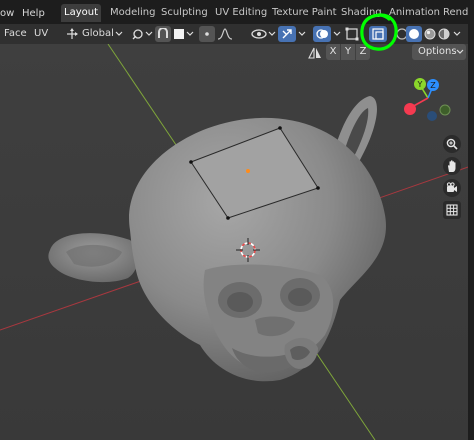 This screenshot has width=474, height=440. Describe the element at coordinates (379, 32) in the screenshot. I see `annotation-circle` at that location.